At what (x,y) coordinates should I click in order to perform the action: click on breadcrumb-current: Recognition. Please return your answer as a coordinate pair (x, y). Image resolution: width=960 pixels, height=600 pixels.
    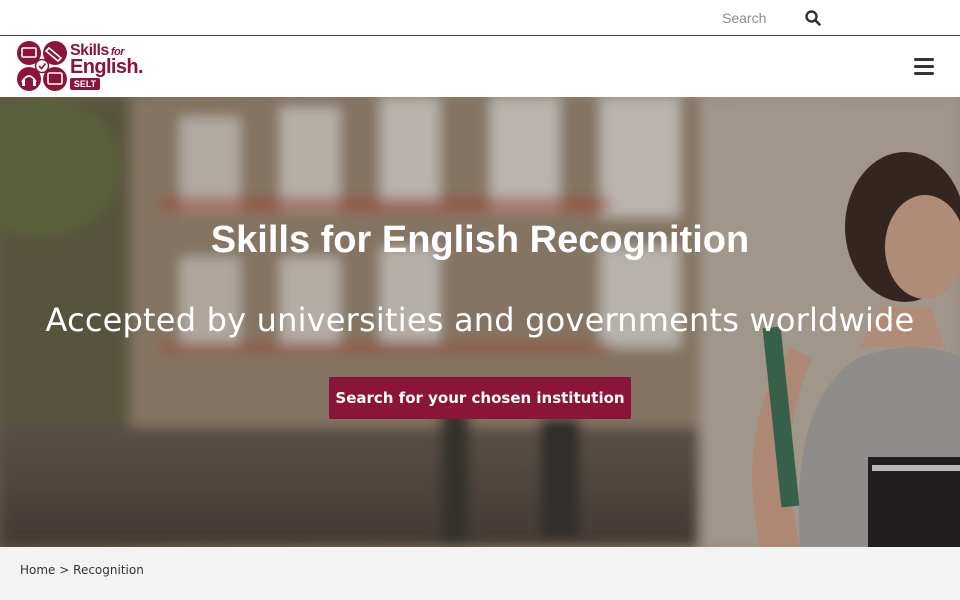
    Looking at the image, I should click on (108, 570).